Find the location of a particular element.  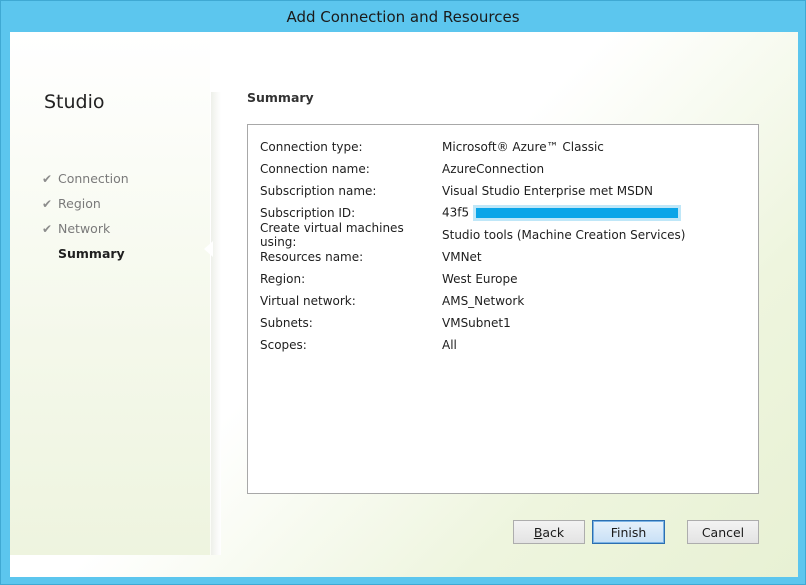

window-title: Add Connection and Resources is located at coordinates (403, 16).